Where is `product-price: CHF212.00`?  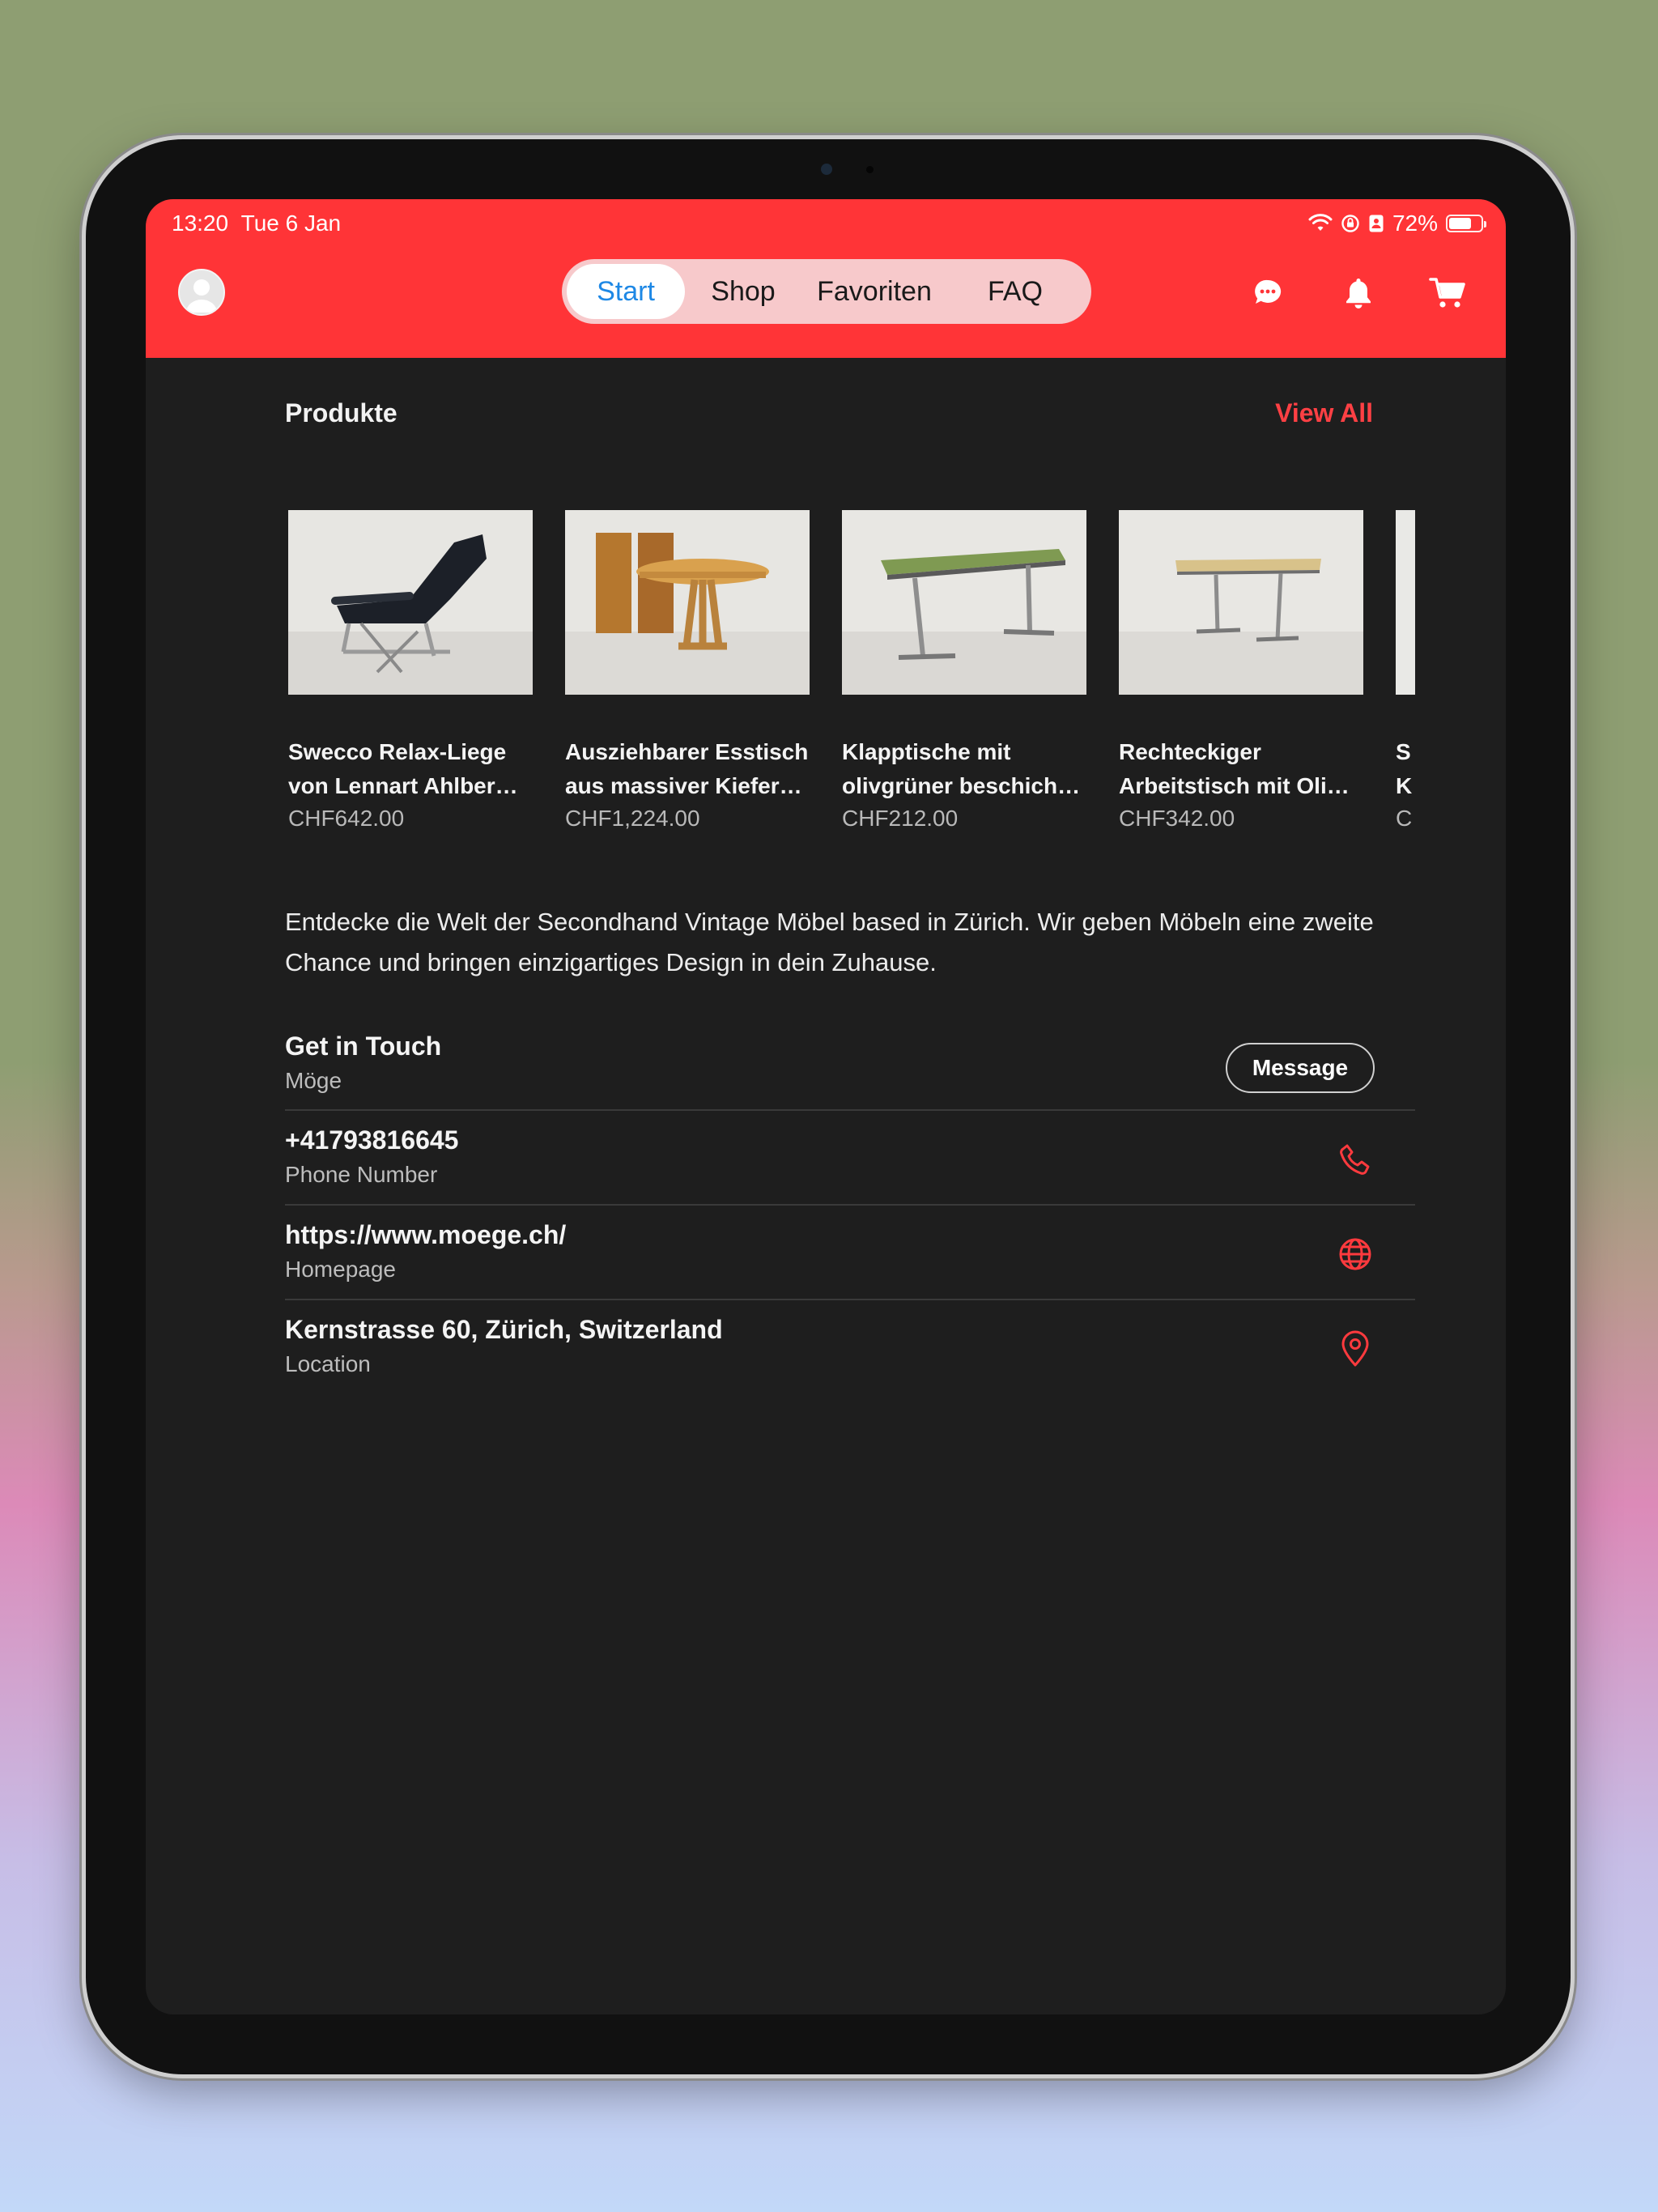
product-price: CHF212.00 is located at coordinates (900, 819).